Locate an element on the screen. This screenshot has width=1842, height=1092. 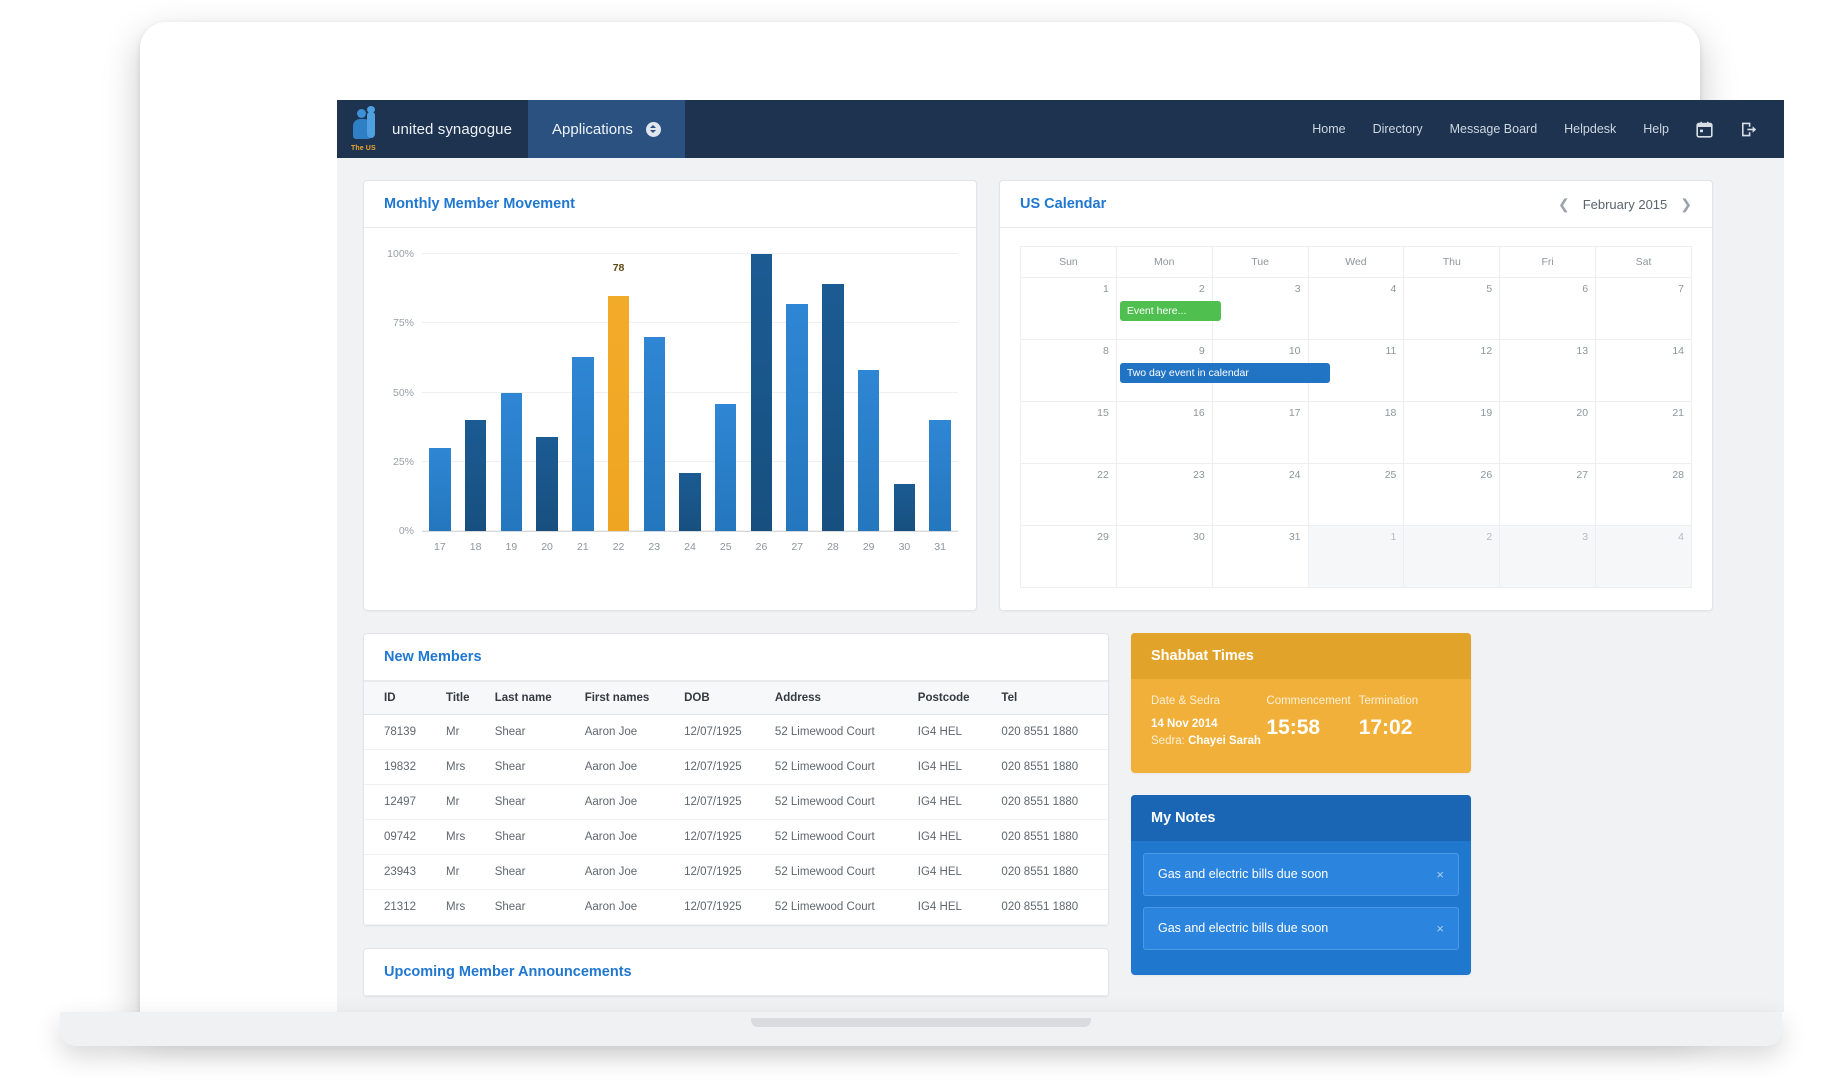
nav-link-help: Help is located at coordinates (1656, 129).